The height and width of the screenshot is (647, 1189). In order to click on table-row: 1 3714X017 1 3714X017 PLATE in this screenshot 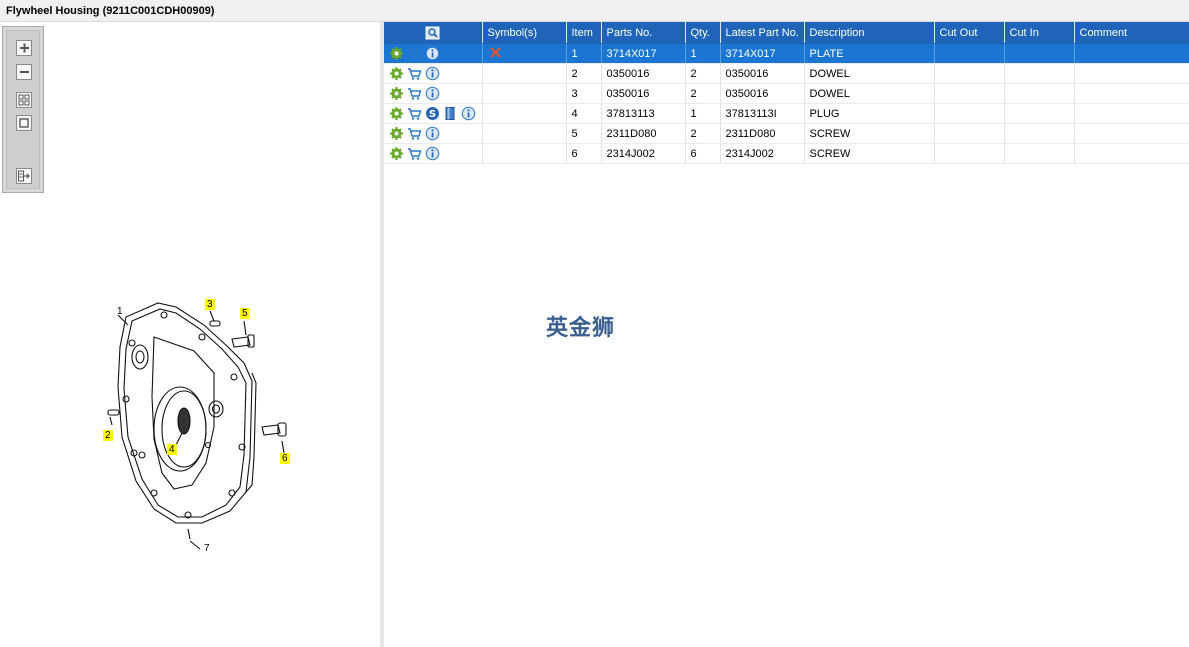, I will do `click(786, 53)`.